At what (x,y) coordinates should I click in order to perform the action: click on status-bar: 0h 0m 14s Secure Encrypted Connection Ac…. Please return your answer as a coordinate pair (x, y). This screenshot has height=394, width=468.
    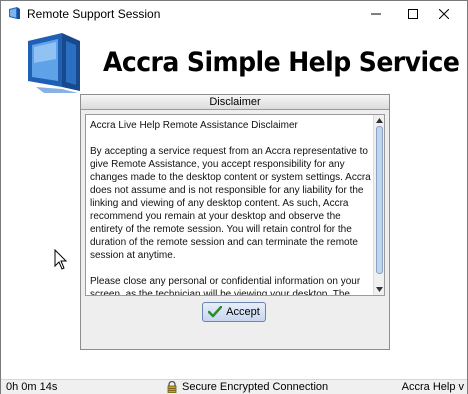
    Looking at the image, I should click on (234, 386).